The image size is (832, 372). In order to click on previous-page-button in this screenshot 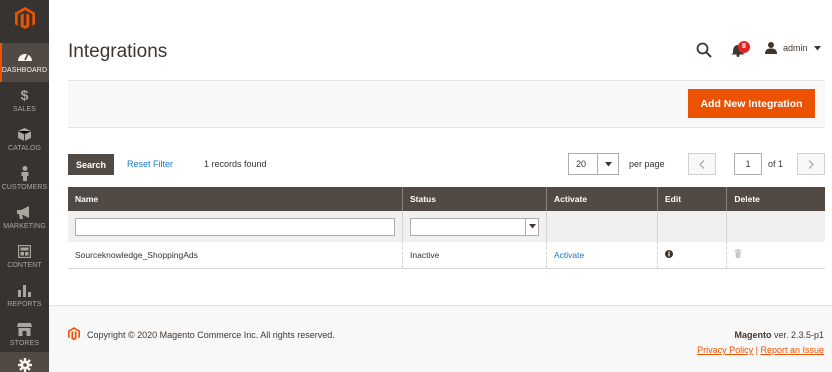, I will do `click(702, 164)`.